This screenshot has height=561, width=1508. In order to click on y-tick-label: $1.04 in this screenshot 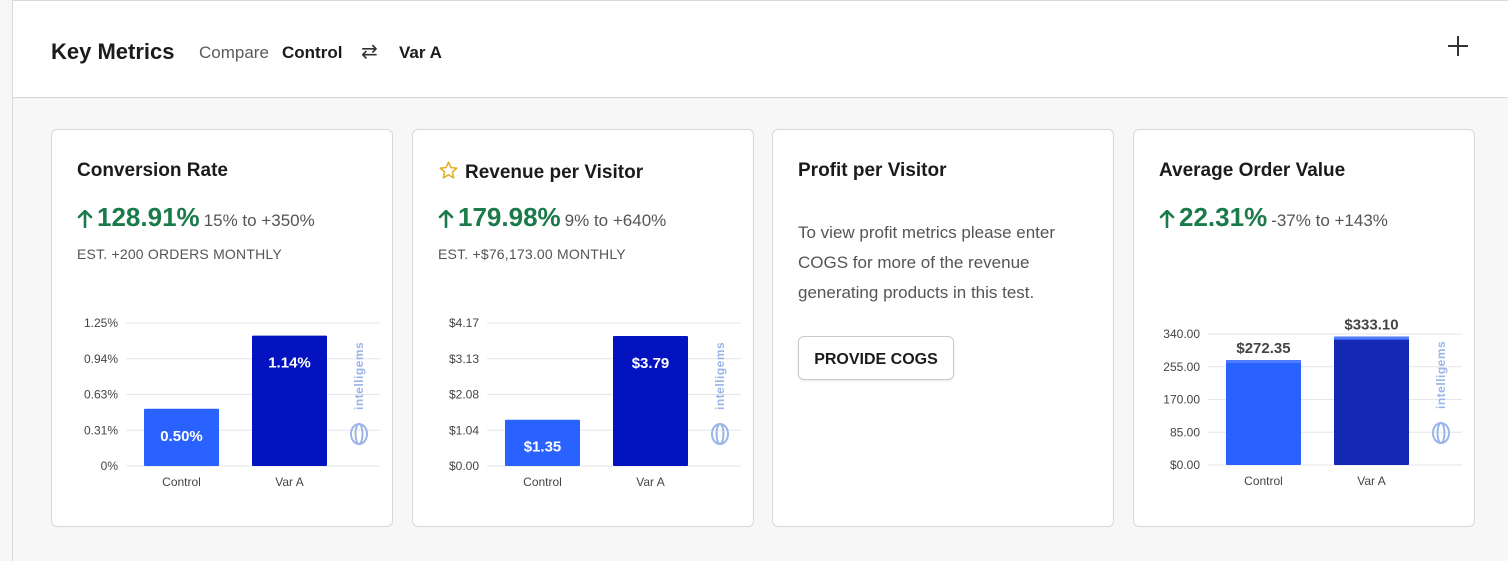, I will do `click(464, 430)`.